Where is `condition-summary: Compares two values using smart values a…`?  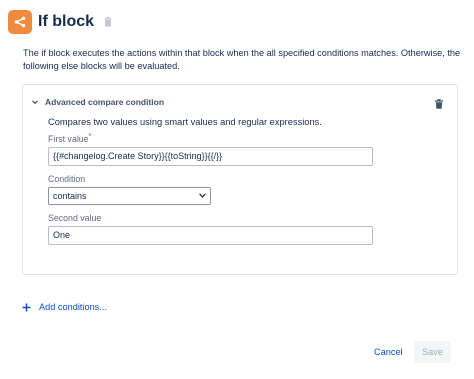
condition-summary: Compares two values using smart values a… is located at coordinates (185, 122).